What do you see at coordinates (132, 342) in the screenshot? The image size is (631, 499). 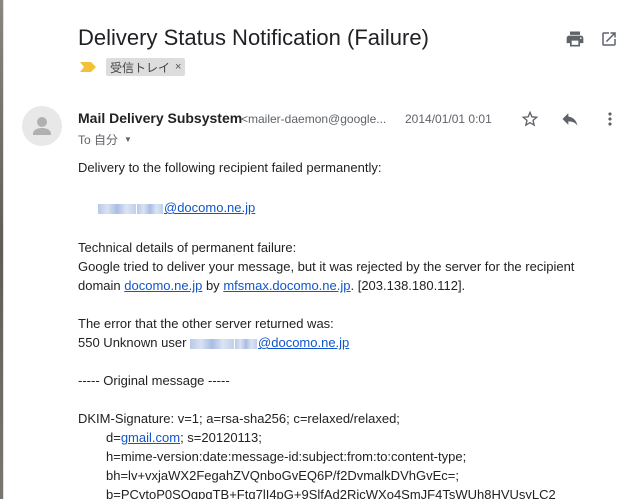 I see `error-code: 550 Unknown user` at bounding box center [132, 342].